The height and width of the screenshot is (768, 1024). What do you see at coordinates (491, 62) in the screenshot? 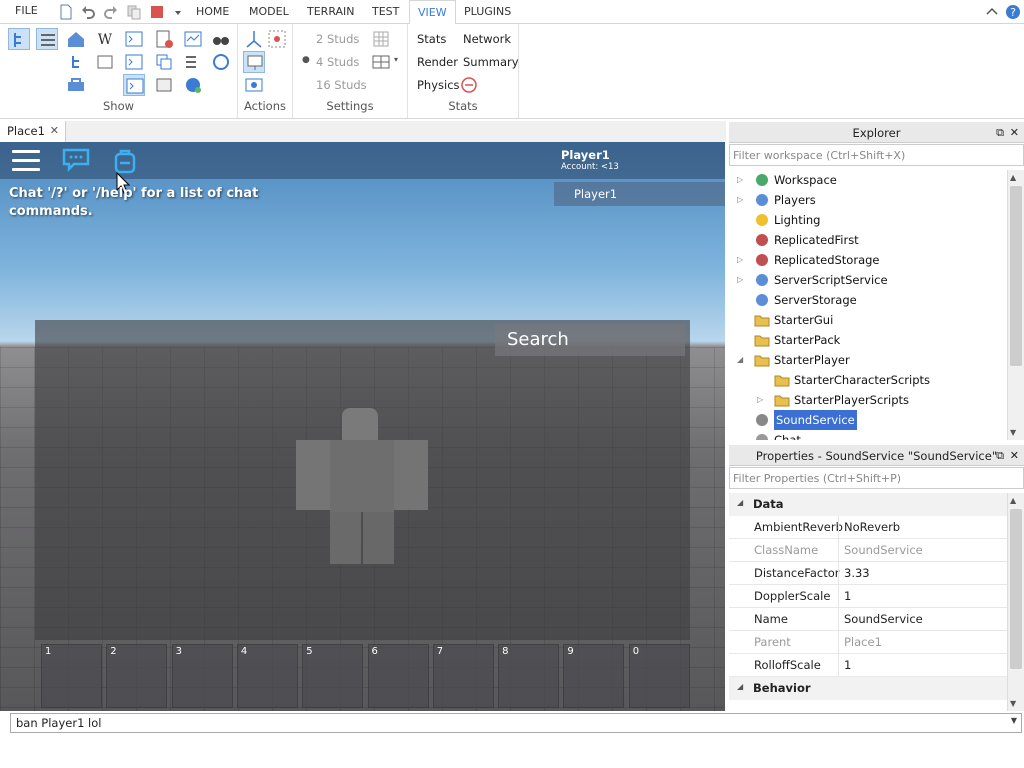
I see `summary-button: Summary` at bounding box center [491, 62].